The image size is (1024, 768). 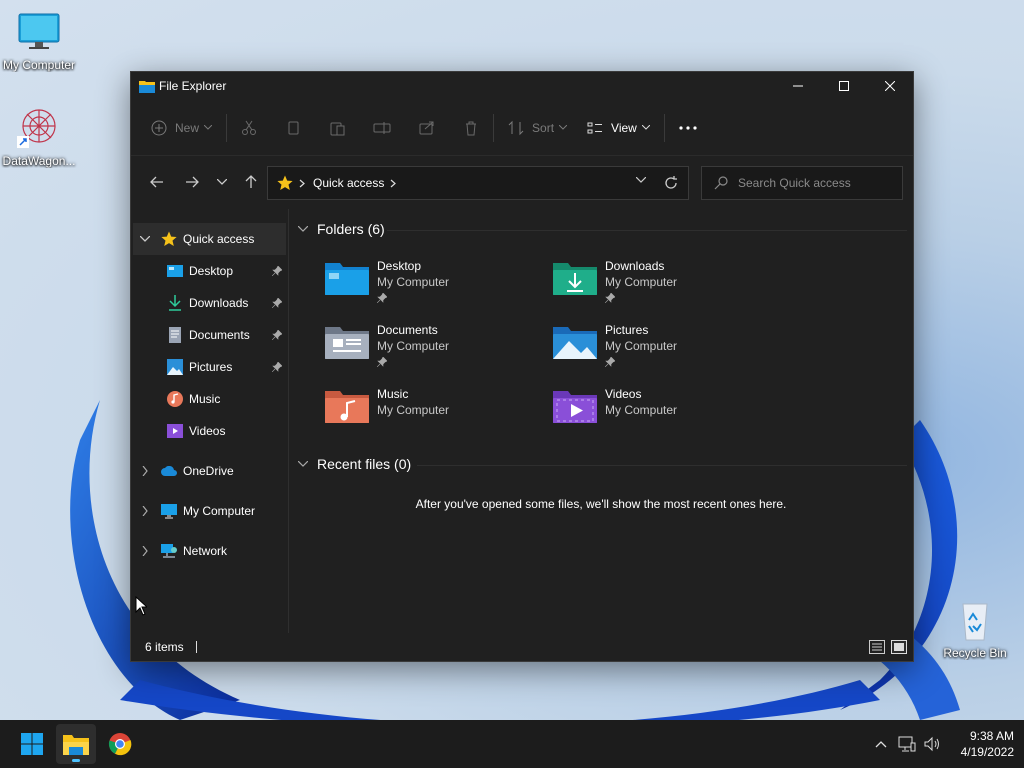 What do you see at coordinates (209, 431) in the screenshot?
I see `sidebar-item-videos: Videos` at bounding box center [209, 431].